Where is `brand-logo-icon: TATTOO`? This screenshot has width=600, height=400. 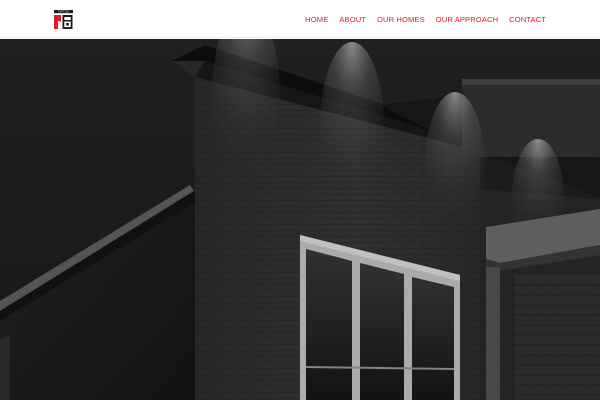 brand-logo-icon: TATTOO is located at coordinates (63, 19).